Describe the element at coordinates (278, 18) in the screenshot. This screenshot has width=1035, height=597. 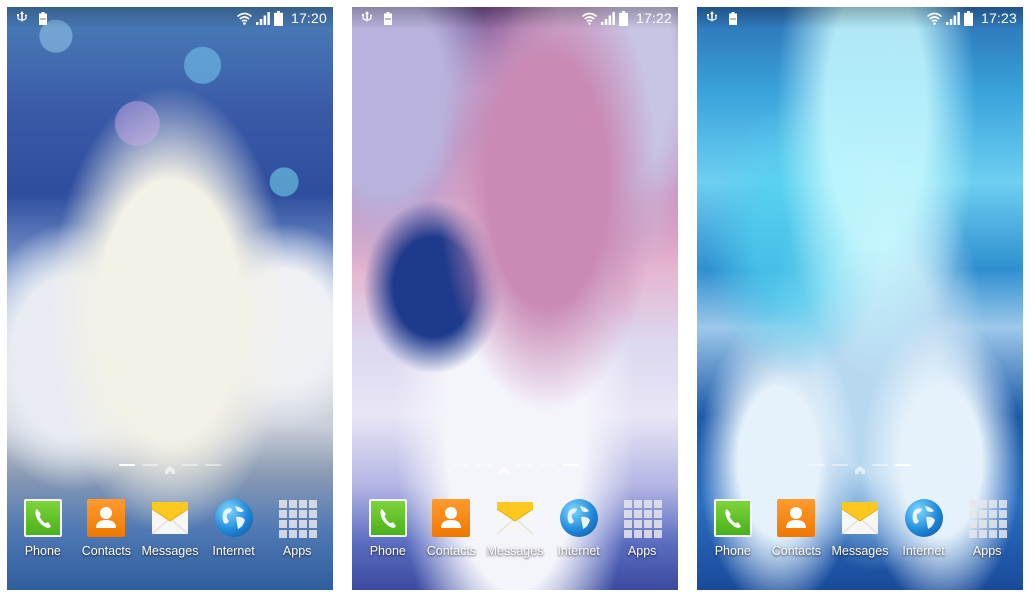
I see `battery-icon` at that location.